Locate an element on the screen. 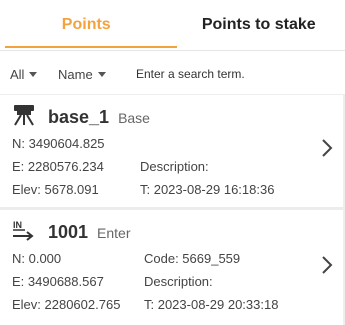  type-filter-dropdown: All is located at coordinates (34, 74).